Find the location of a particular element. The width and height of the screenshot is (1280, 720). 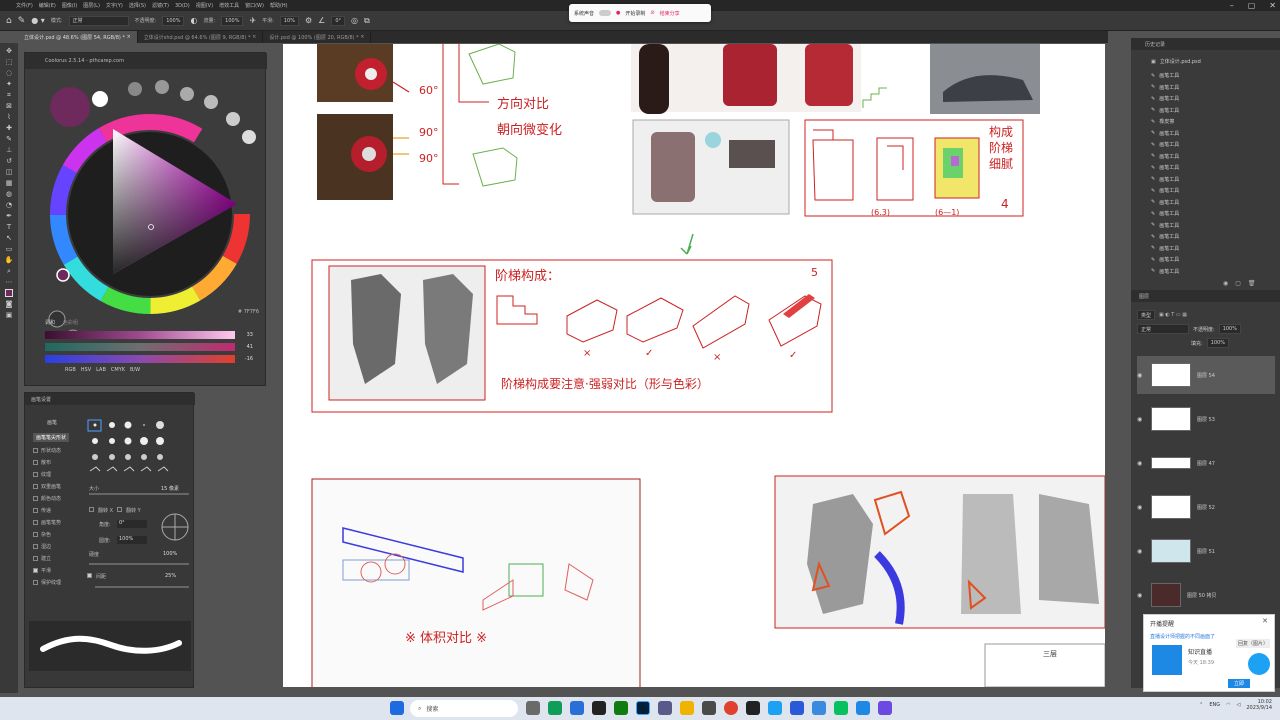

primary-color-swatch is located at coordinates (70, 107).